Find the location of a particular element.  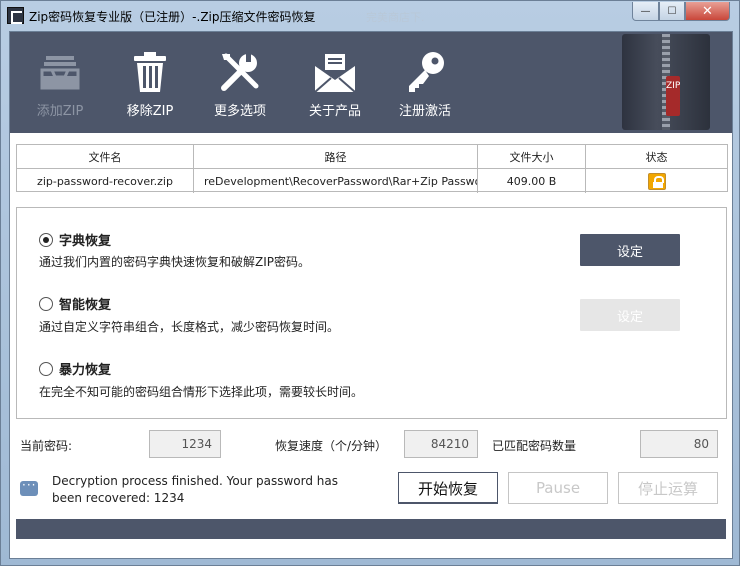

option-smart: 智能恢复 is located at coordinates (75, 303).